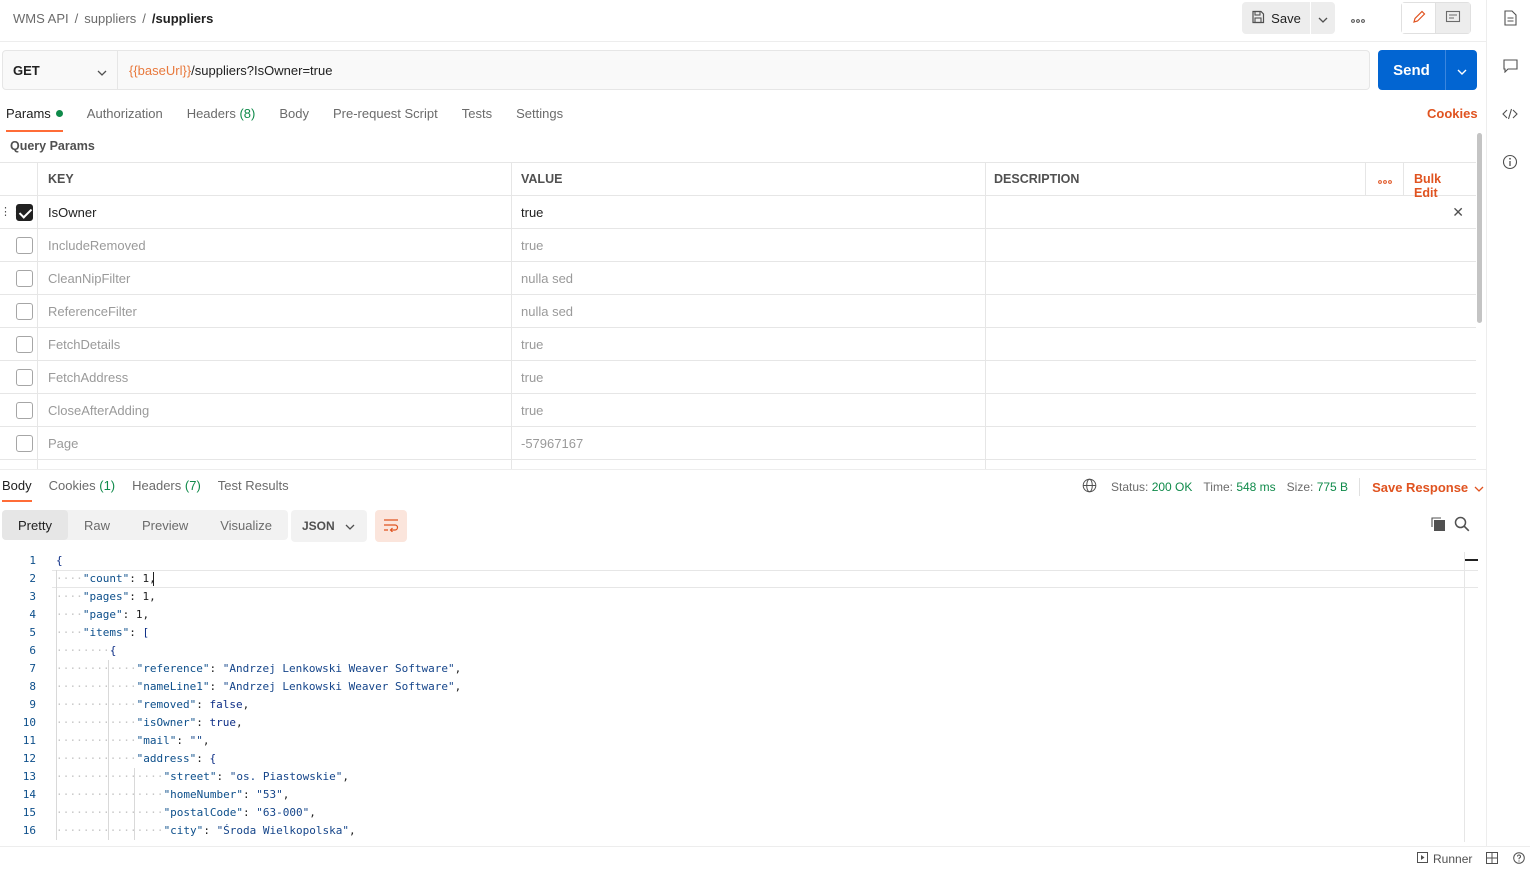 The width and height of the screenshot is (1530, 869). Describe the element at coordinates (1276, 18) in the screenshot. I see `save-button: Save` at that location.